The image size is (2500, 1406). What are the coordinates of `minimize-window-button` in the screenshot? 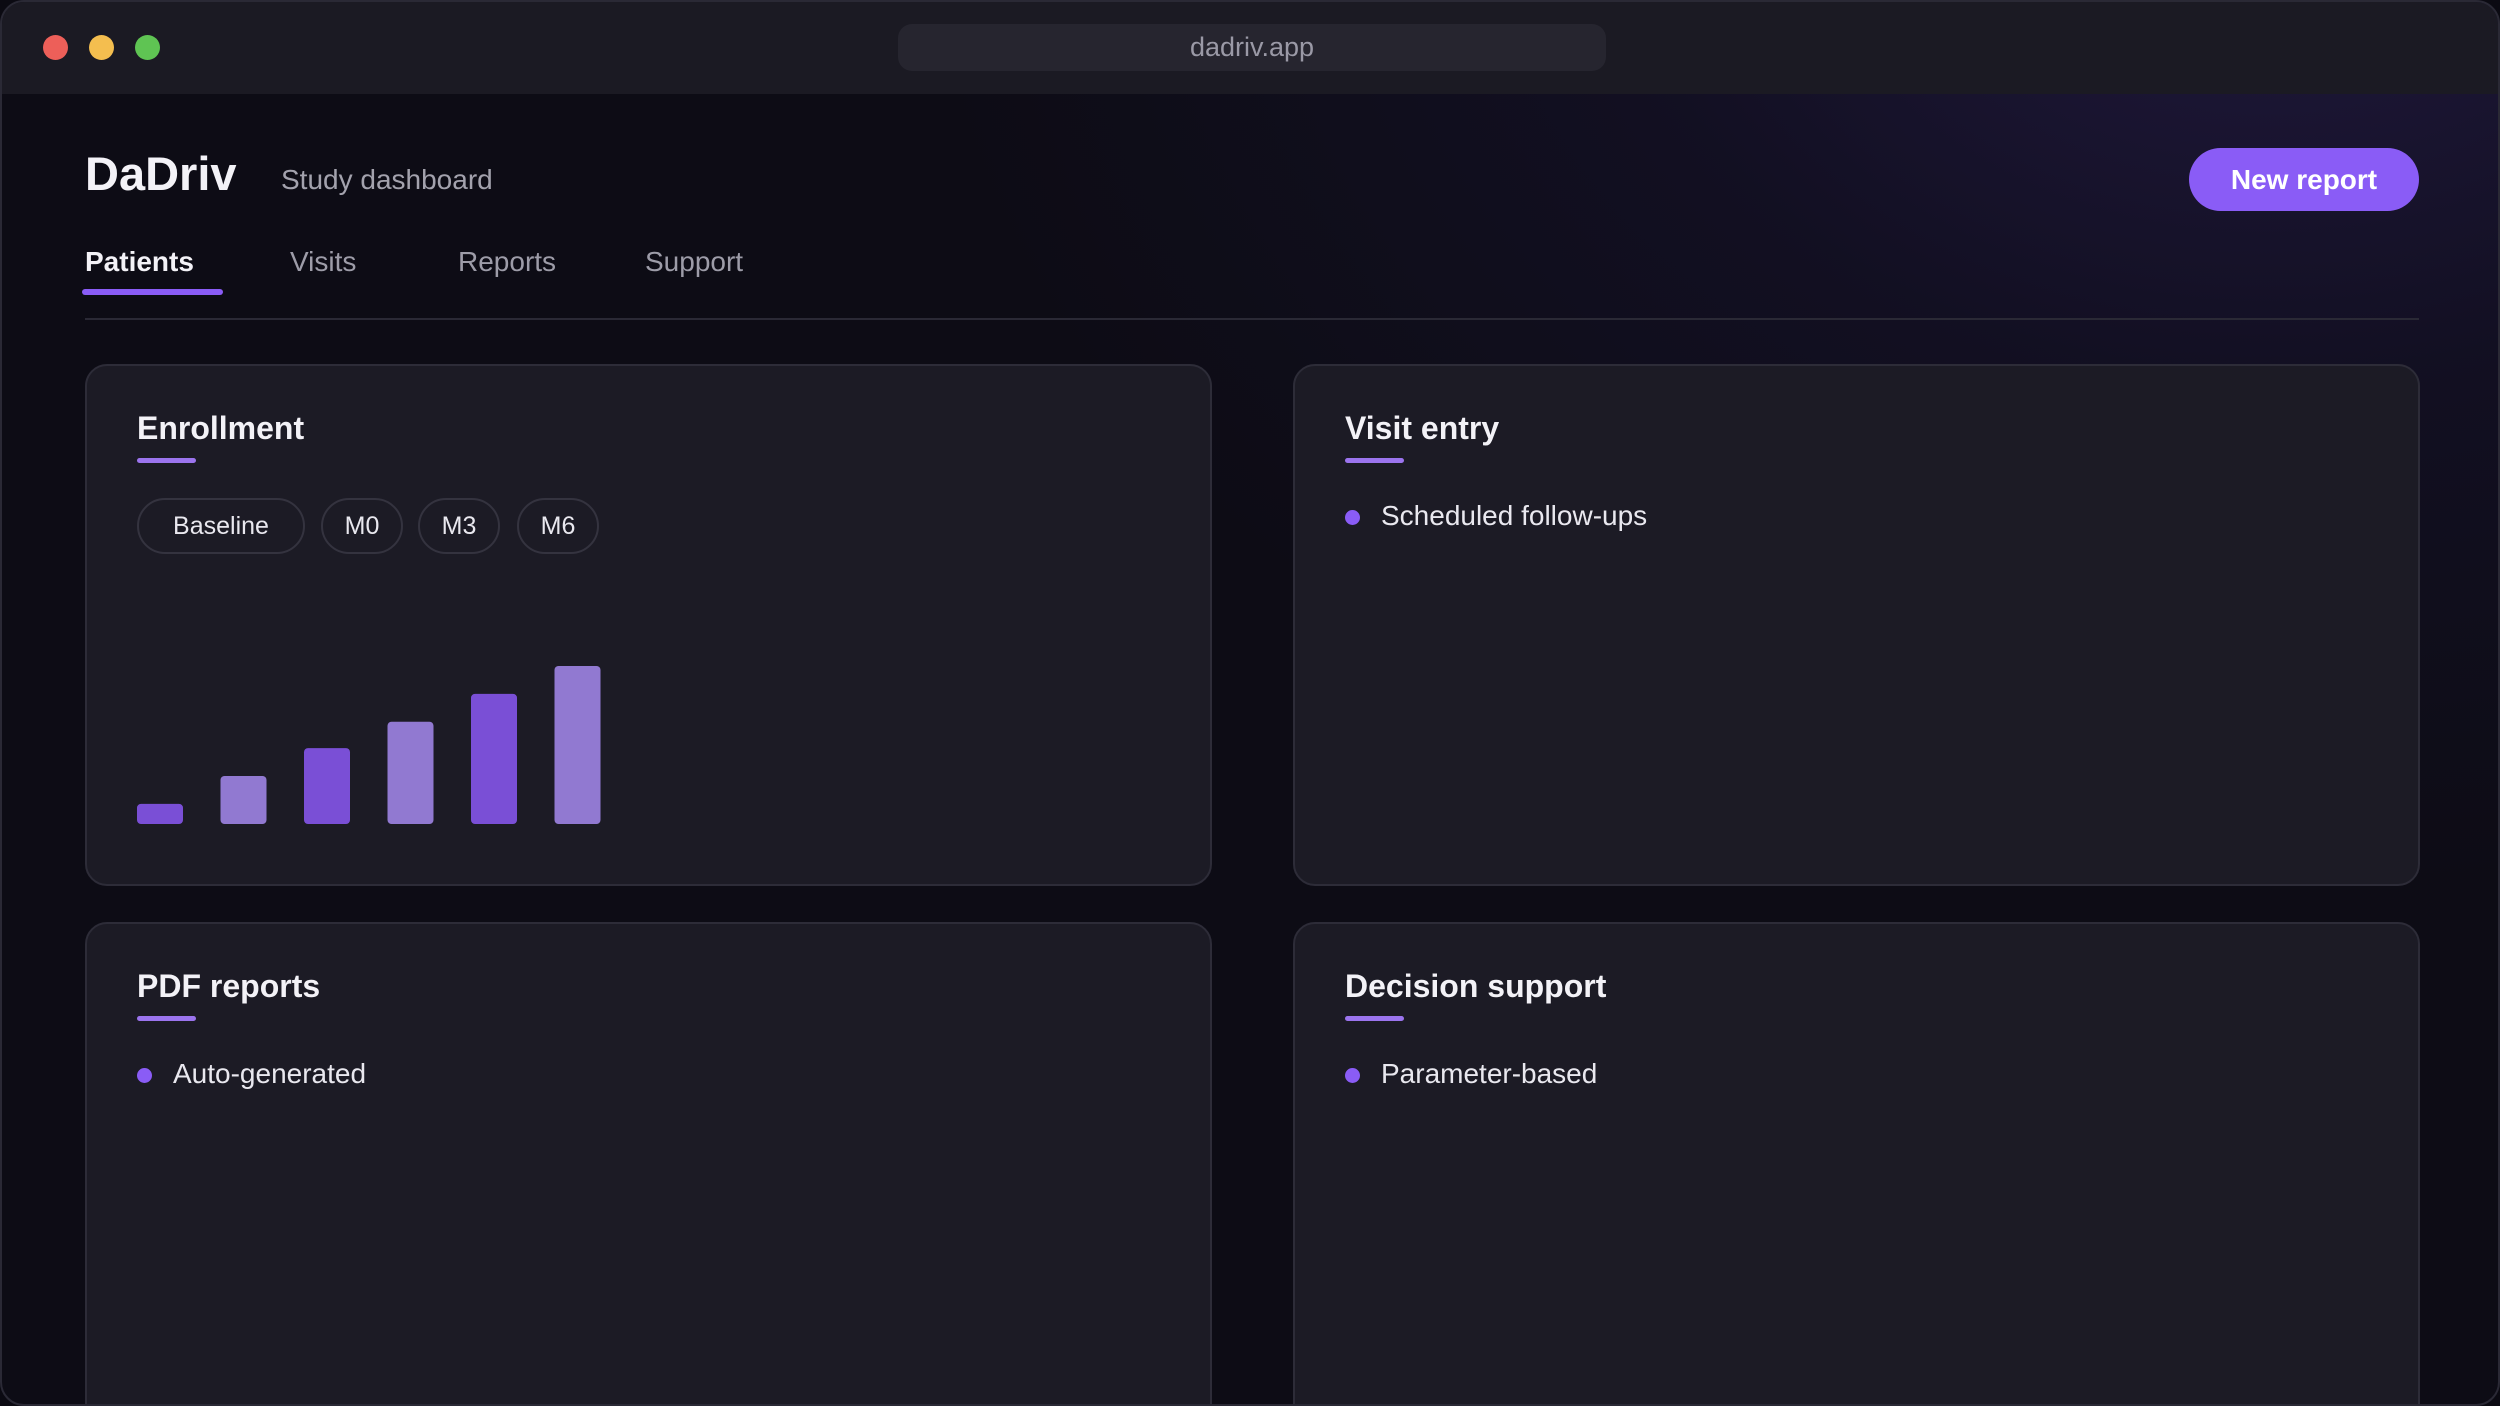 It's located at (101, 47).